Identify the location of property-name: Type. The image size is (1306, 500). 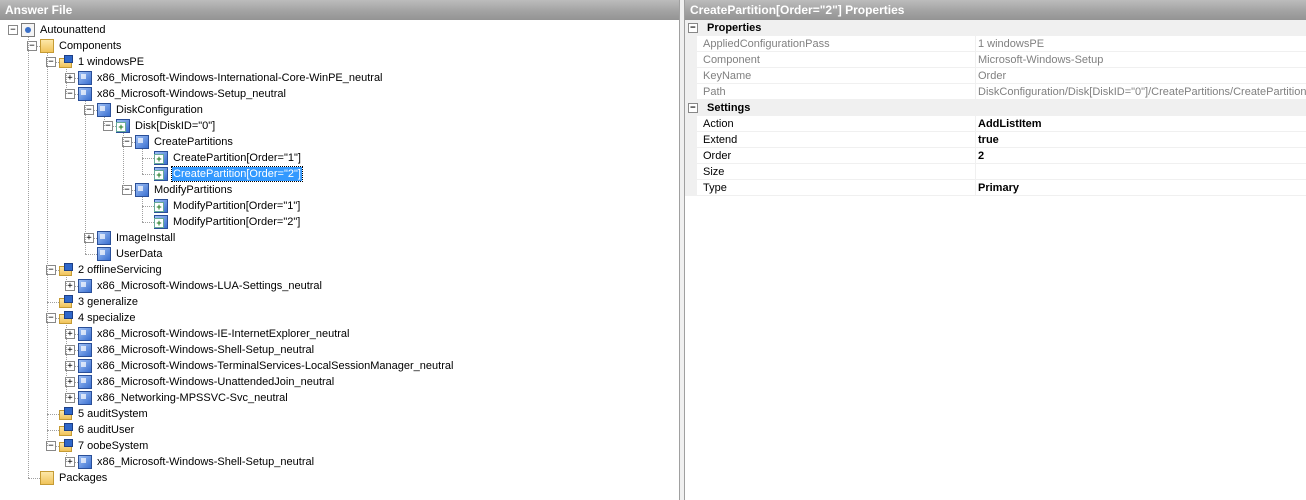
(715, 188).